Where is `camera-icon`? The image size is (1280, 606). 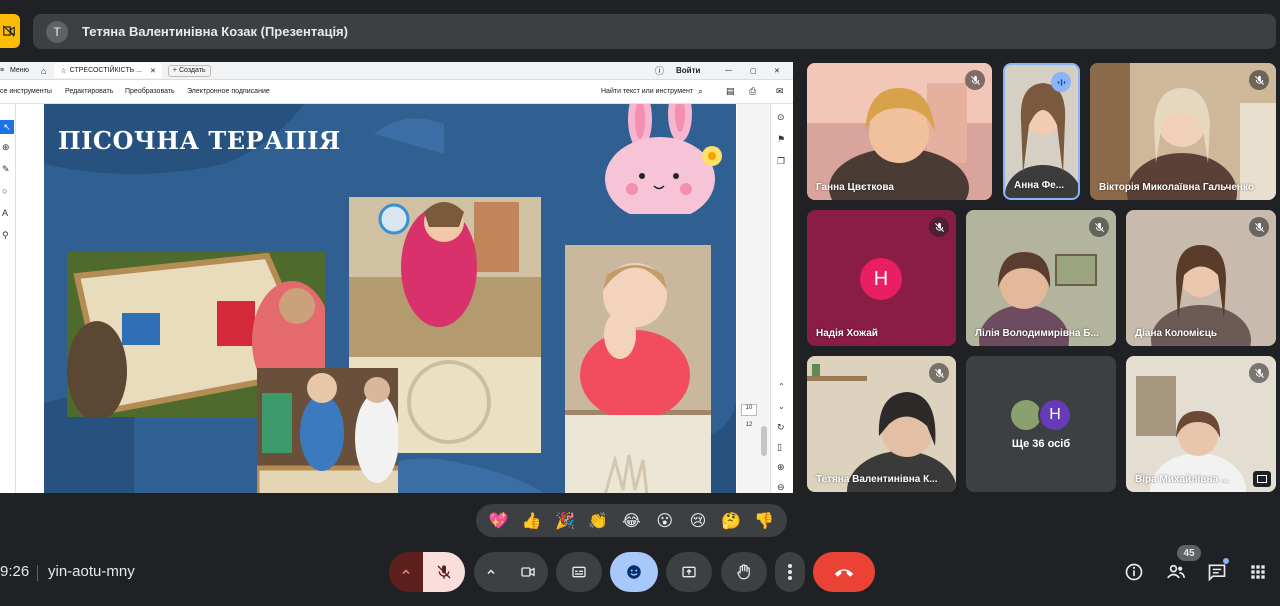 camera-icon is located at coordinates (528, 572).